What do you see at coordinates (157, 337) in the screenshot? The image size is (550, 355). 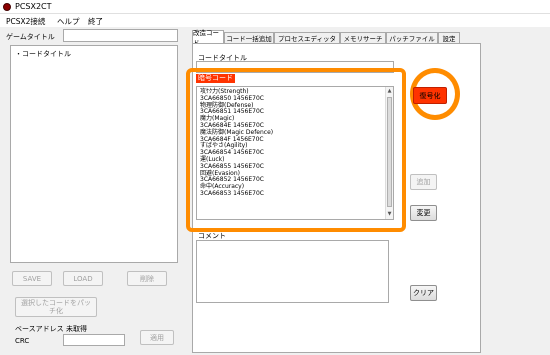 I see `apply-button: 適用` at bounding box center [157, 337].